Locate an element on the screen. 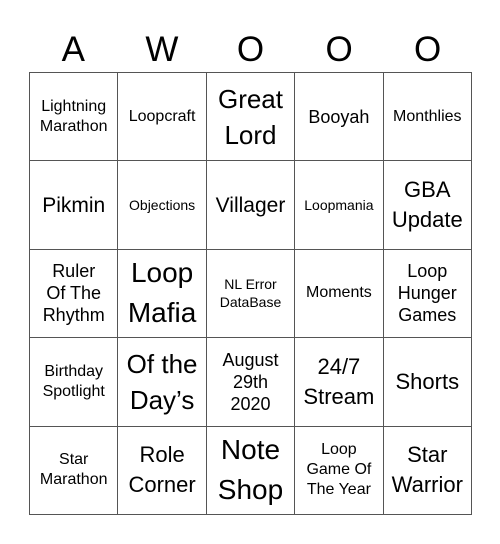 The width and height of the screenshot is (500, 544). bingo-cell-text: Booyah is located at coordinates (339, 116).